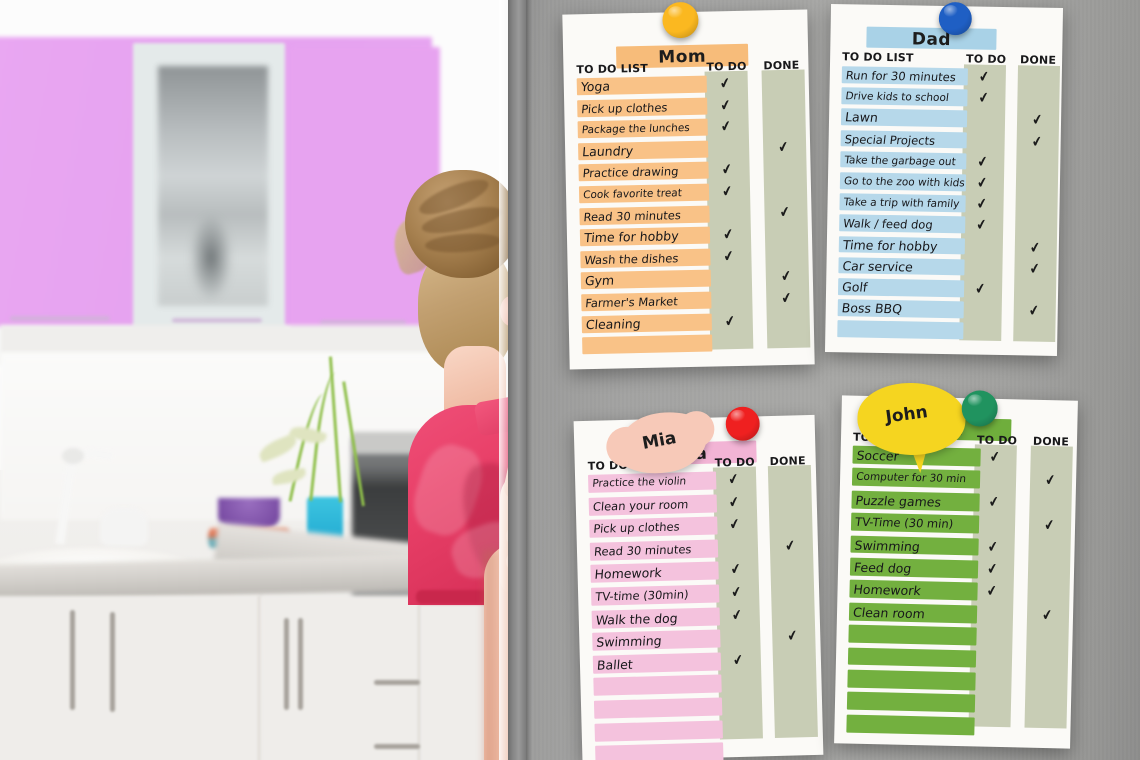 This screenshot has width=1140, height=760. Describe the element at coordinates (60, 318) in the screenshot. I see `cabinet-handle-left` at that location.